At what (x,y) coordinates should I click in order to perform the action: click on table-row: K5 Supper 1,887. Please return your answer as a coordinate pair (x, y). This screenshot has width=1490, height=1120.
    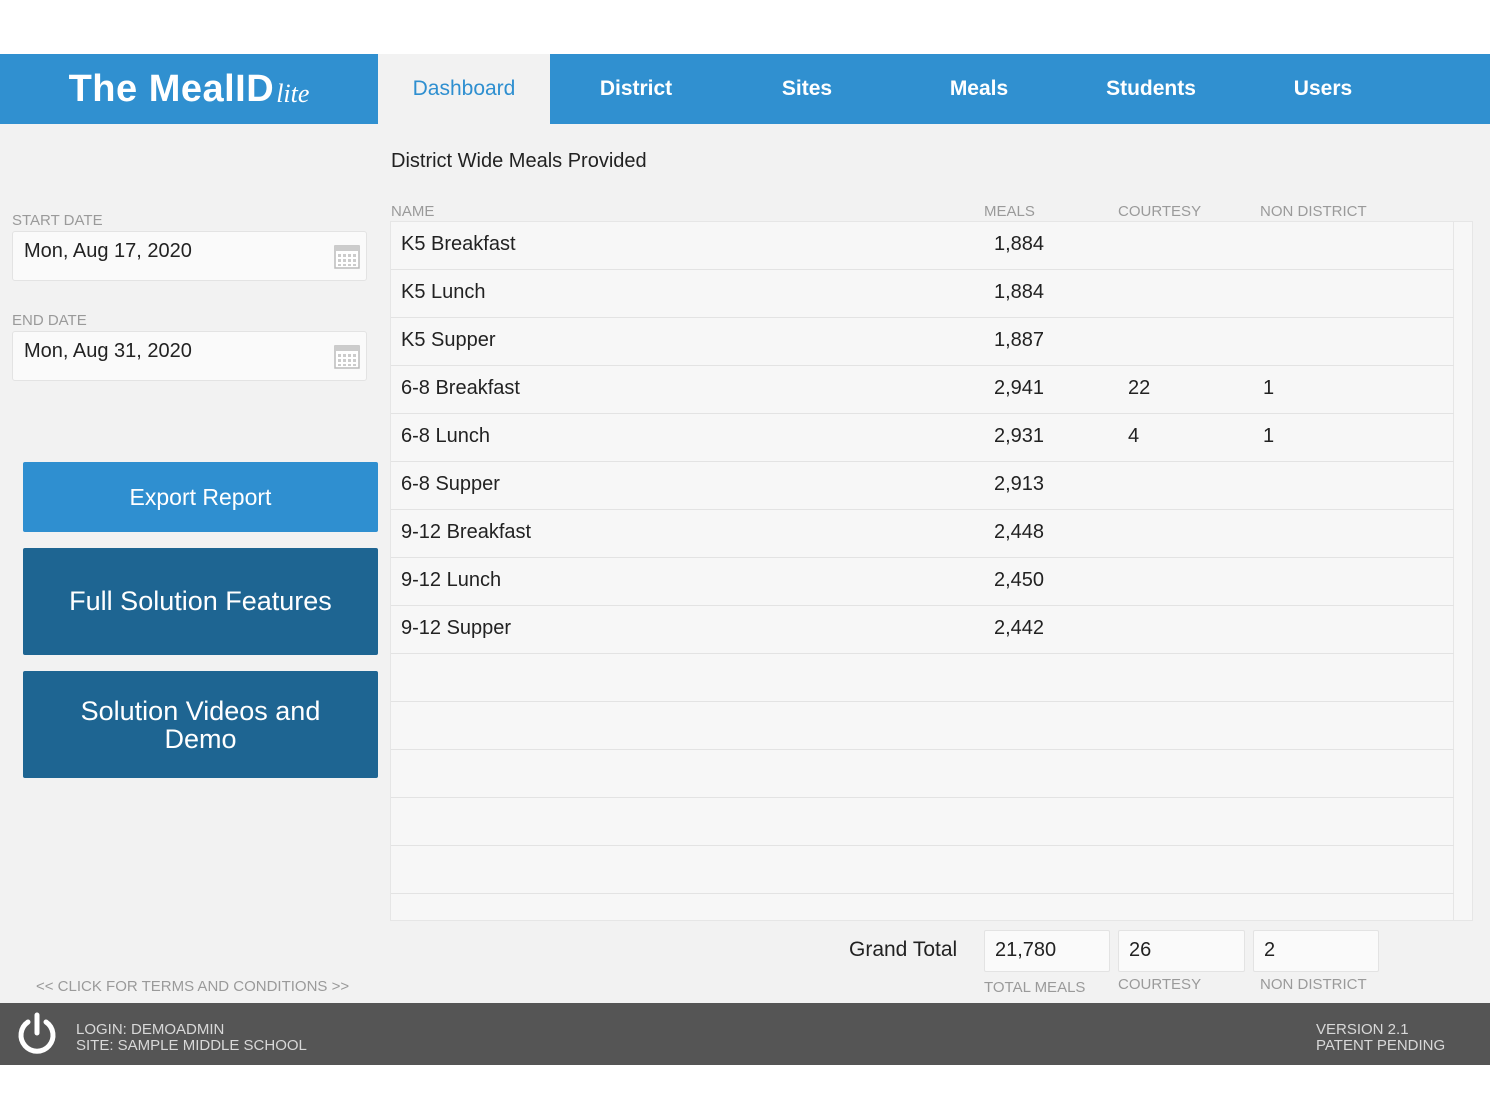
    Looking at the image, I should click on (922, 342).